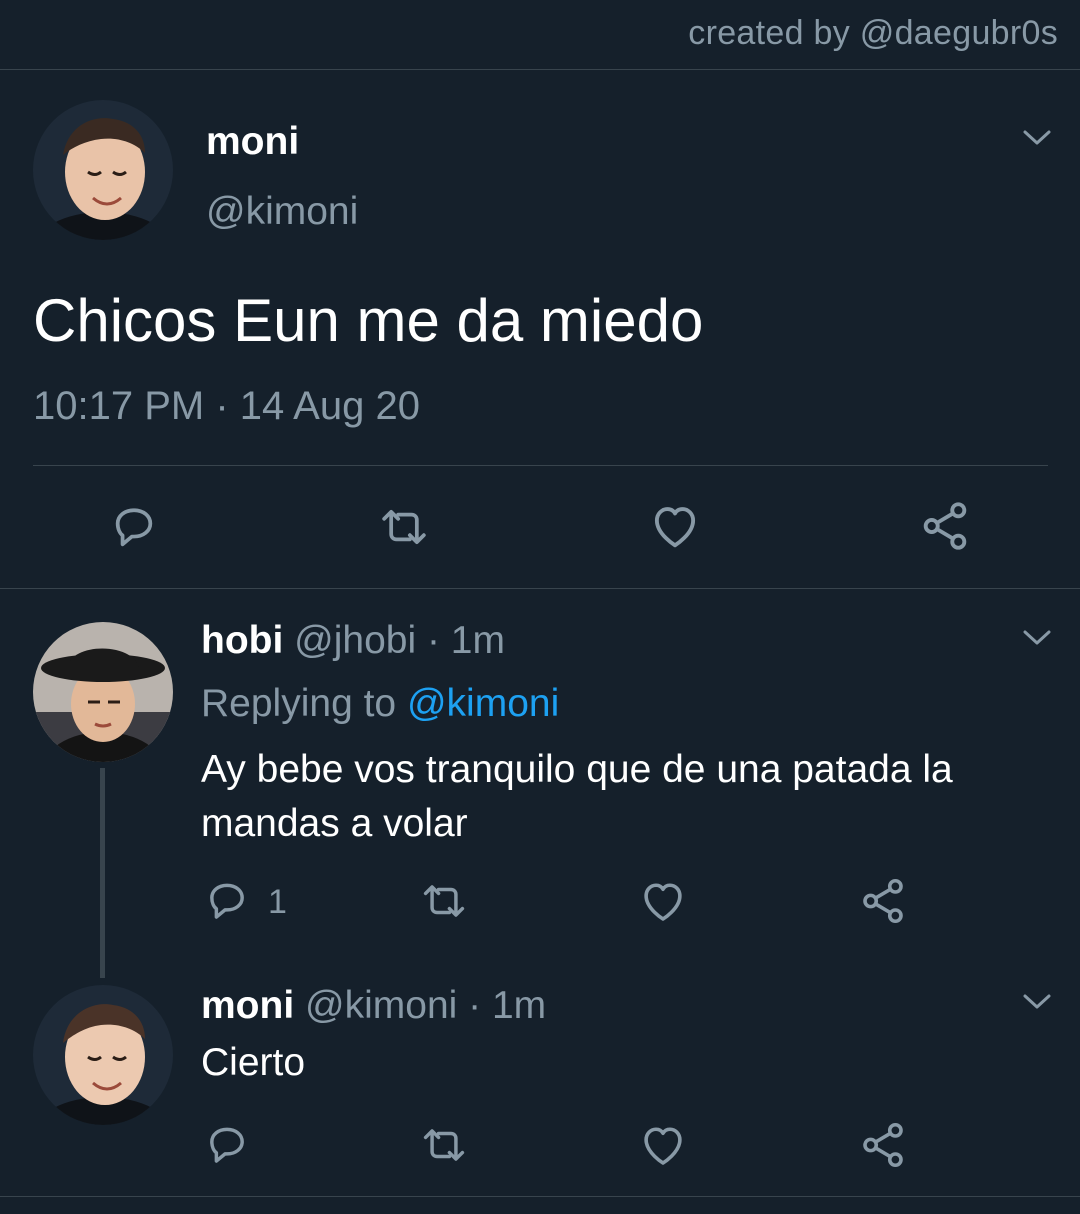 This screenshot has height=1214, width=1080. I want to click on replying-to: Replying to @kimoni, so click(380, 704).